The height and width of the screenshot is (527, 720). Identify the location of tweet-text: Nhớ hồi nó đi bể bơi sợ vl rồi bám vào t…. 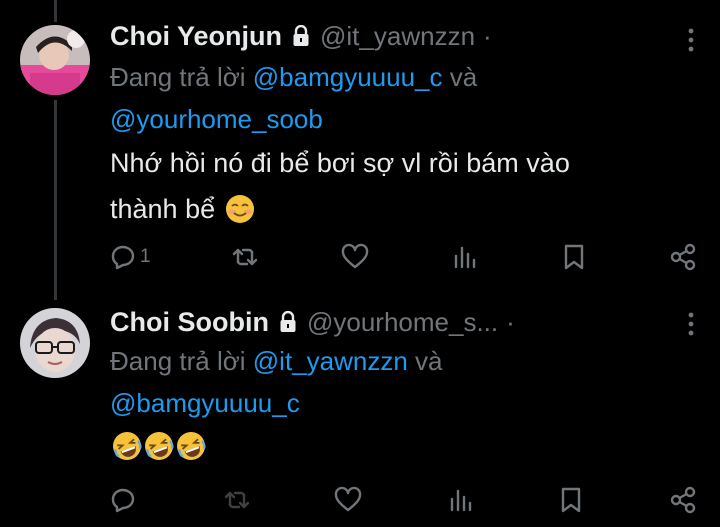
(400, 186).